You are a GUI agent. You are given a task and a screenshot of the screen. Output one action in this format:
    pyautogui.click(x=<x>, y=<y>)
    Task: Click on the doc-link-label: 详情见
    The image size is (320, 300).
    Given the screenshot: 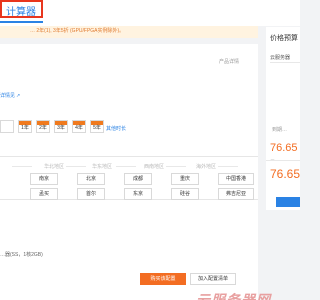 What is the action you would take?
    pyautogui.click(x=8, y=96)
    